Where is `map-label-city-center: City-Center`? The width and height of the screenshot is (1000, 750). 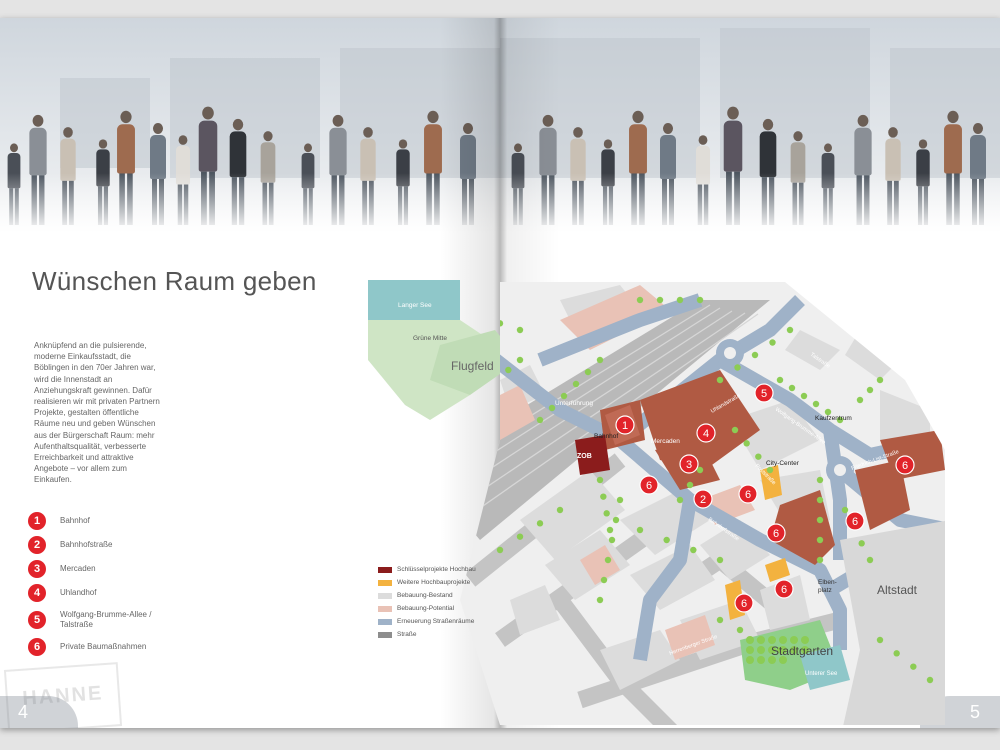
map-label-city-center: City-Center is located at coordinates (783, 463).